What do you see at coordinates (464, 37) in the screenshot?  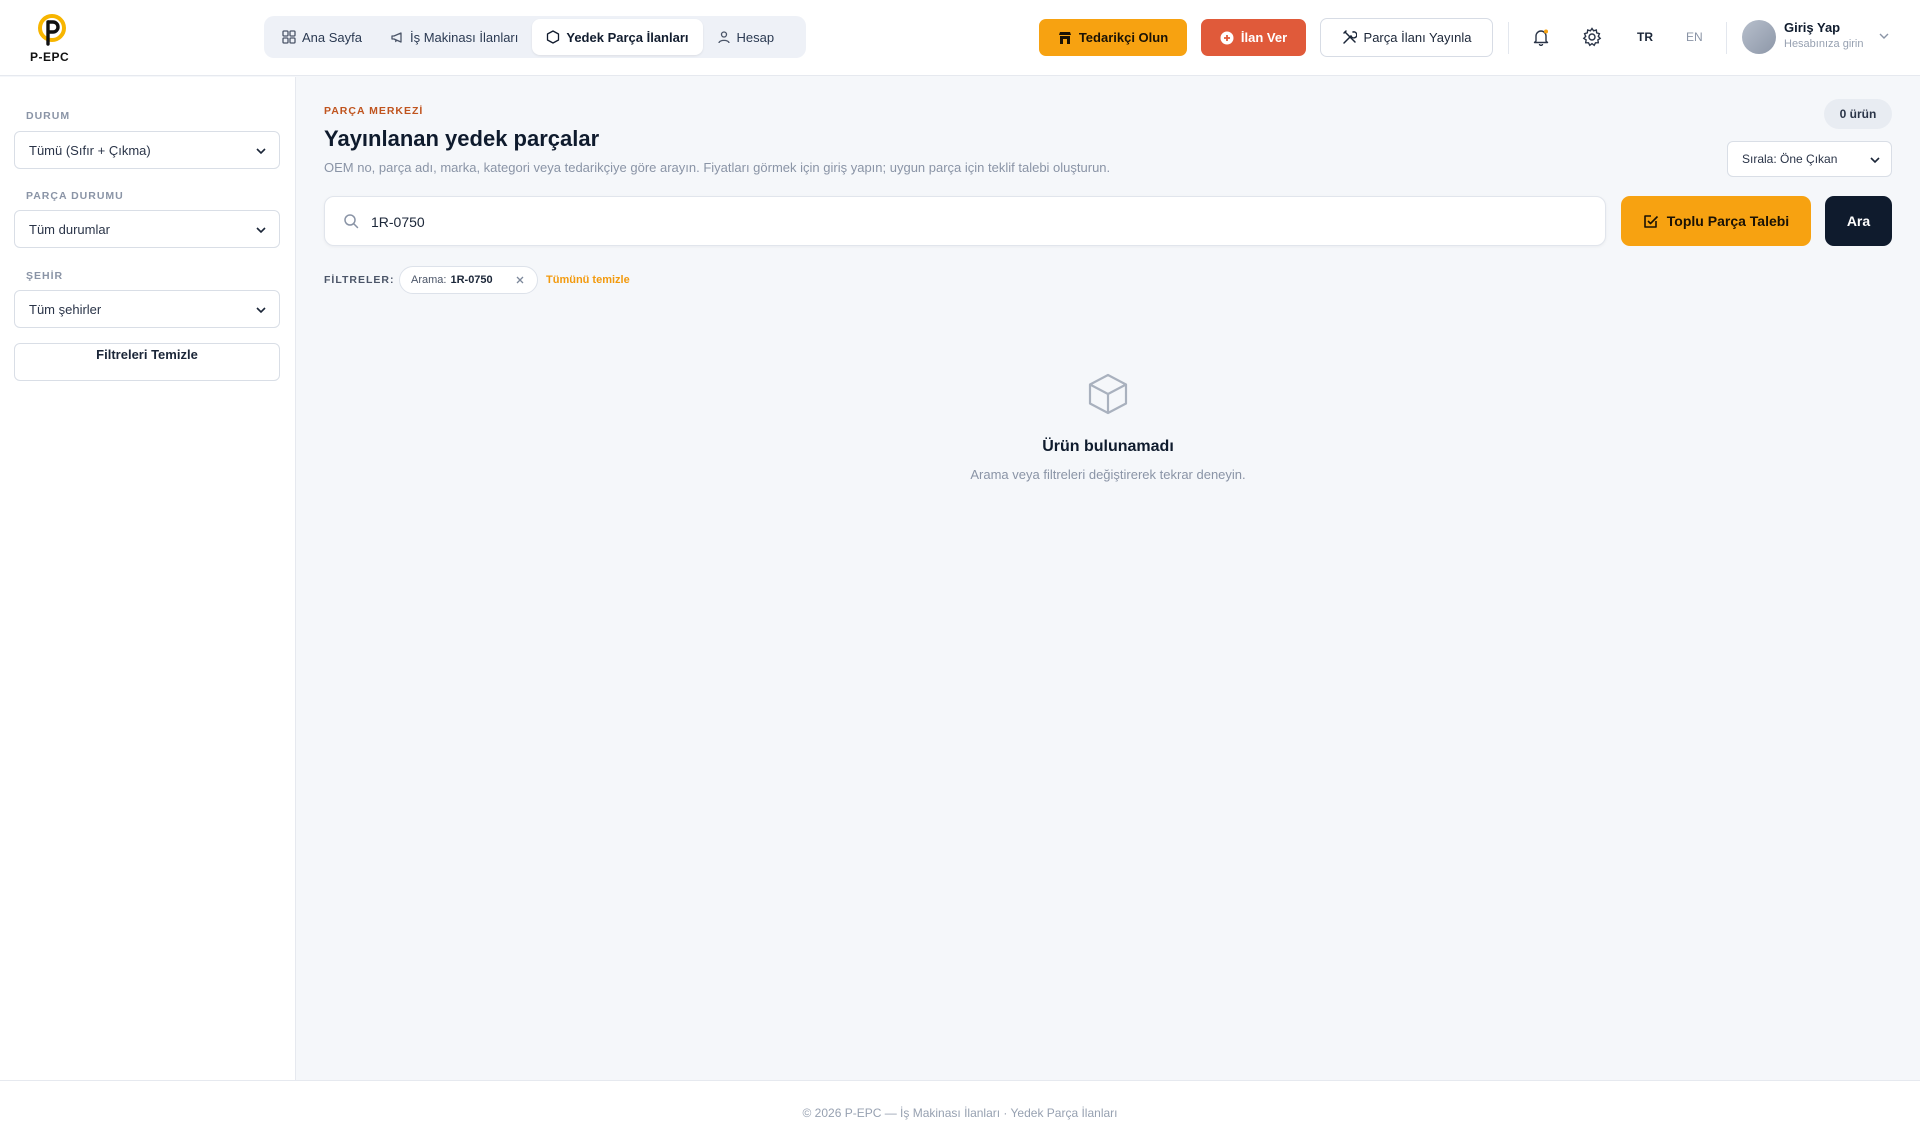 I see `nav-machine-ads-label: İş Makinası İlanları` at bounding box center [464, 37].